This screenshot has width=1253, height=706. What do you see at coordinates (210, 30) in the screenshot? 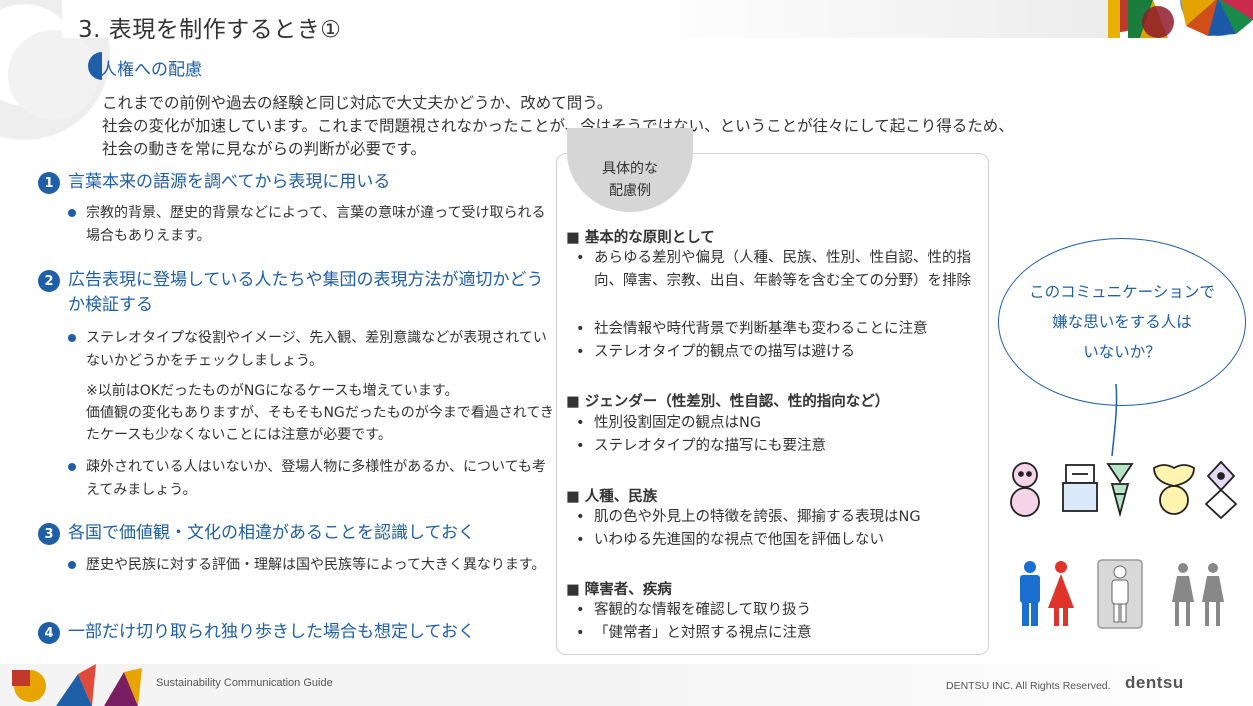
I see `page-title: 3. 表現を制作するとき①` at bounding box center [210, 30].